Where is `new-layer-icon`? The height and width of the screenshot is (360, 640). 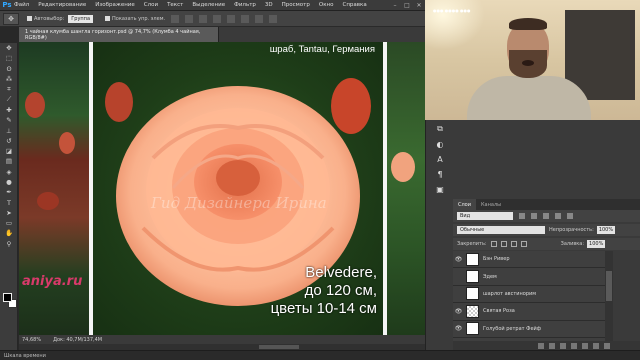 new-layer-icon is located at coordinates (596, 345).